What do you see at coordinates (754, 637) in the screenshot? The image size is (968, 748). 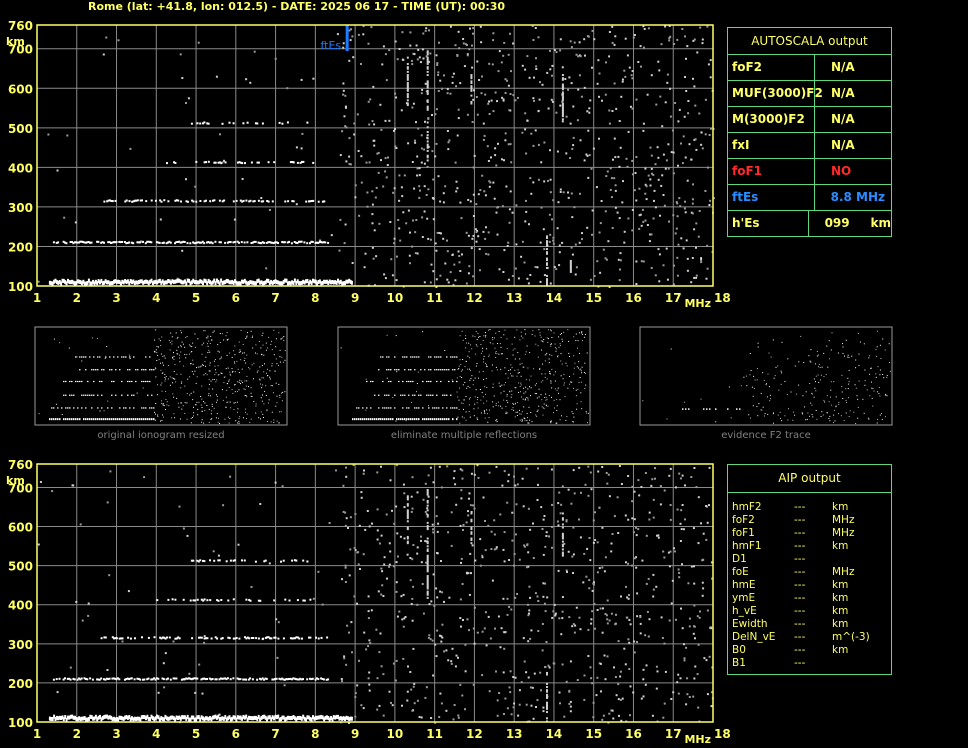 I see `aip-param-name: DelN_vE` at bounding box center [754, 637].